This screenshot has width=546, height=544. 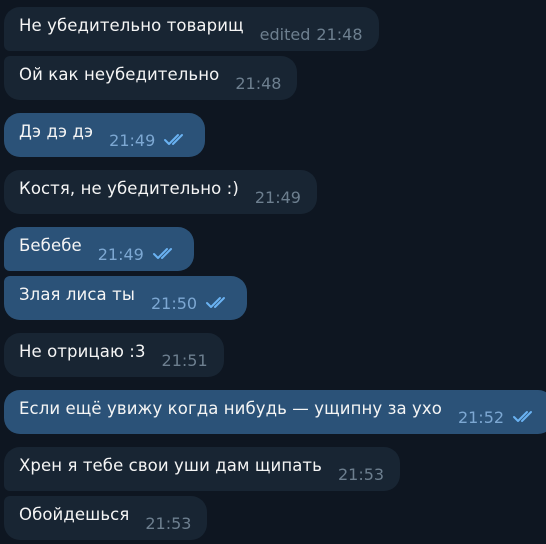 What do you see at coordinates (131, 25) in the screenshot?
I see `message-text: Не убедительно товарищ` at bounding box center [131, 25].